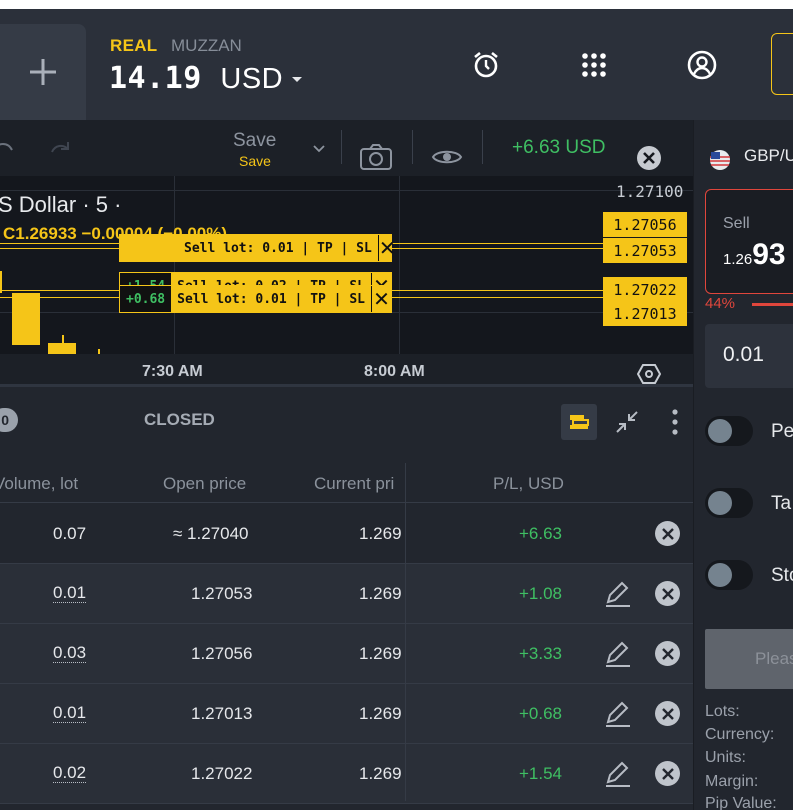  Describe the element at coordinates (541, 653) in the screenshot. I see `pl-cell: +3.33` at that location.